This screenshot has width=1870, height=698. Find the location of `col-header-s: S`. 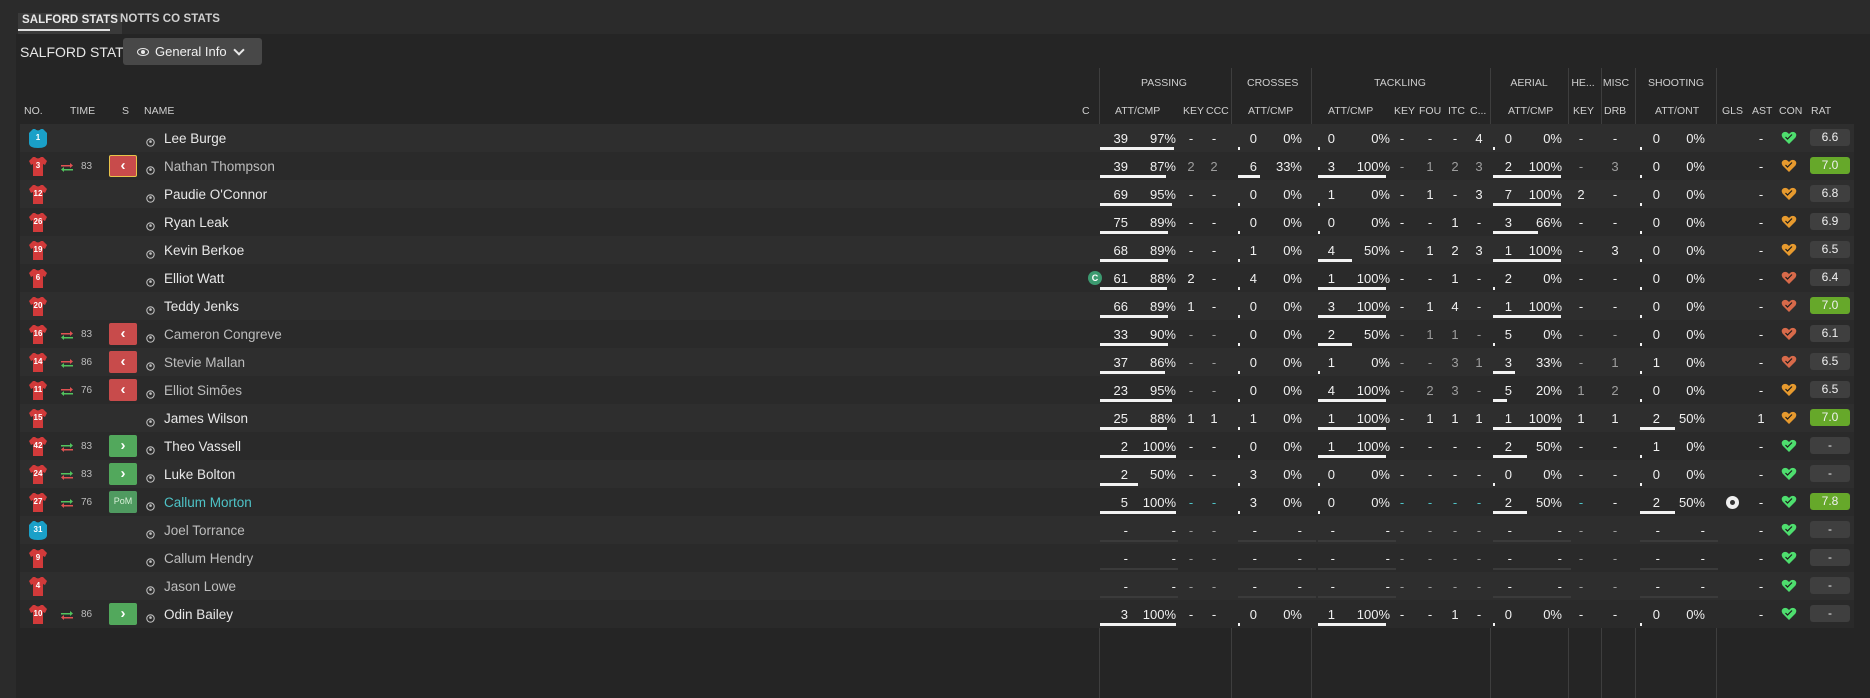

col-header-s: S is located at coordinates (125, 111).